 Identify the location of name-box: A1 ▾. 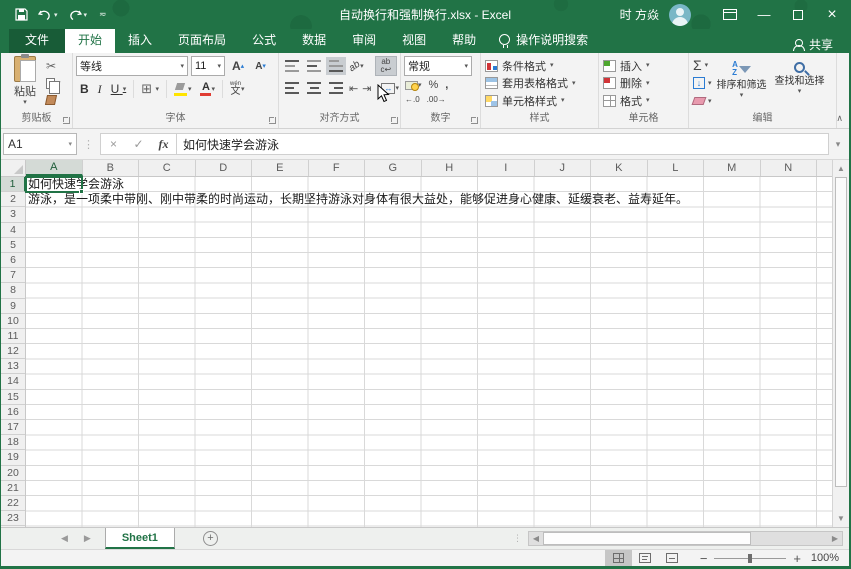
(40, 144).